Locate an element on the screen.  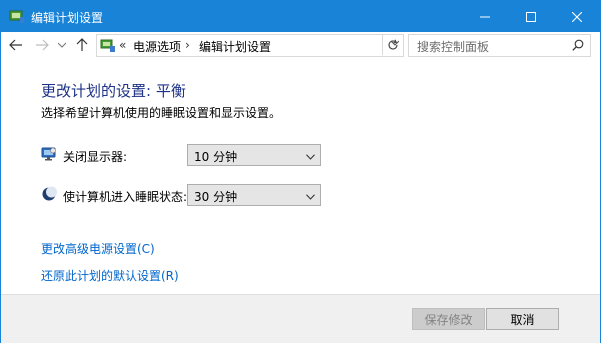
search-icon is located at coordinates (578, 46).